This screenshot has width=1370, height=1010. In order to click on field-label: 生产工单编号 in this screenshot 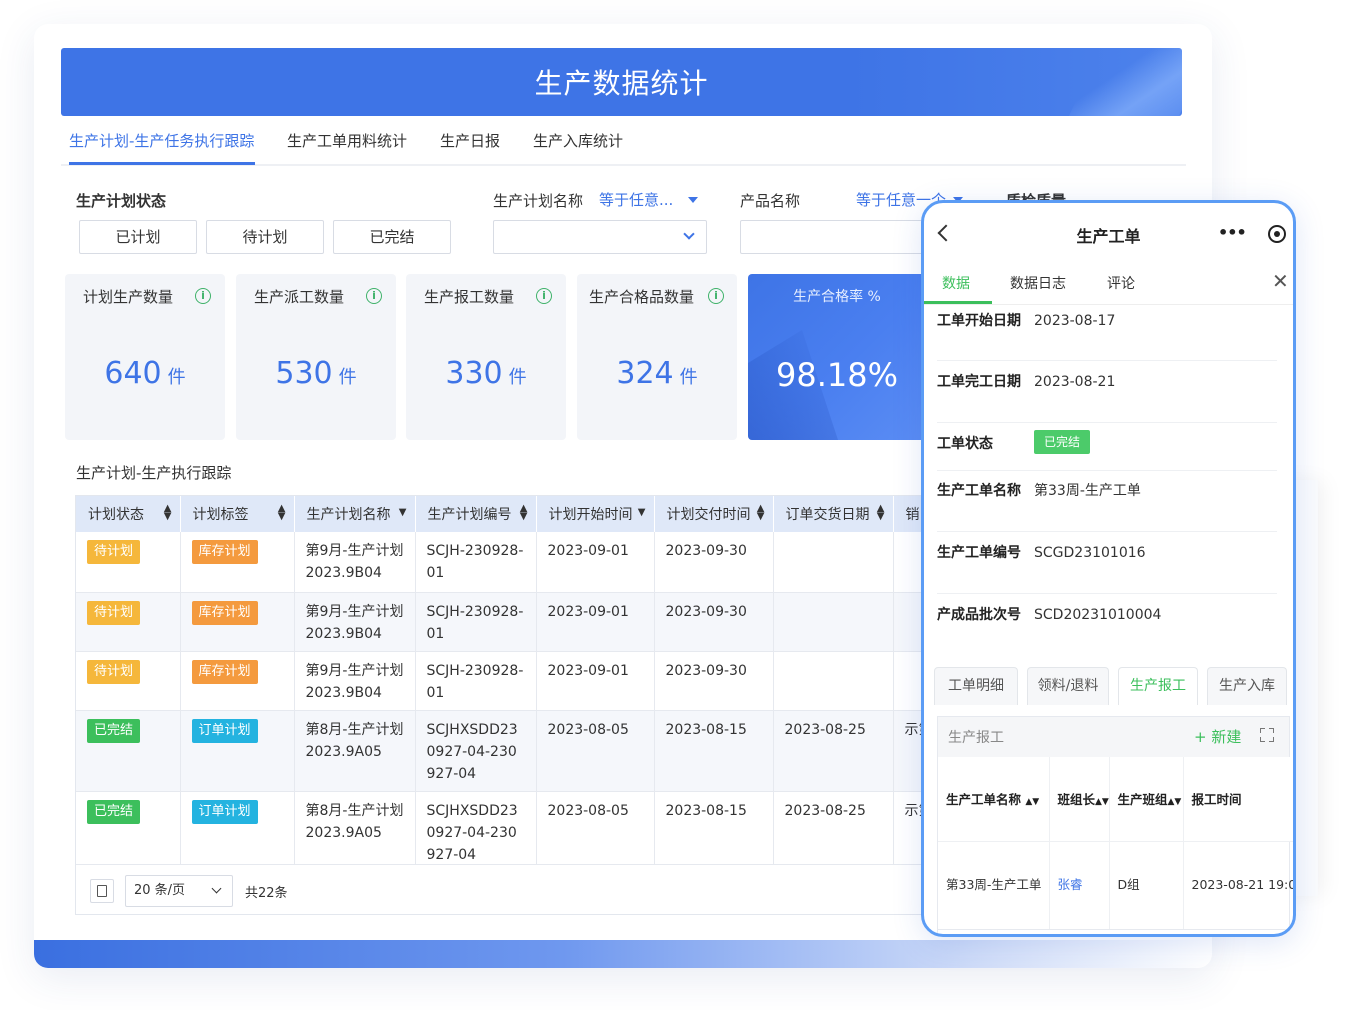, I will do `click(979, 553)`.